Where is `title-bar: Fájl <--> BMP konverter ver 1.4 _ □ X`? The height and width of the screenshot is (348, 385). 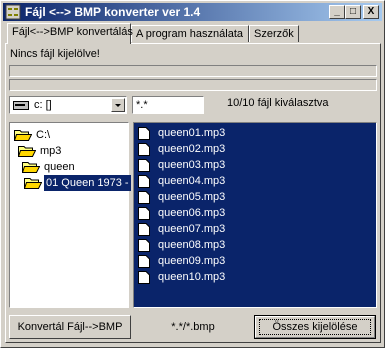
title-bar: Fájl <--> BMP konverter ver 1.4 _ □ X is located at coordinates (192, 12).